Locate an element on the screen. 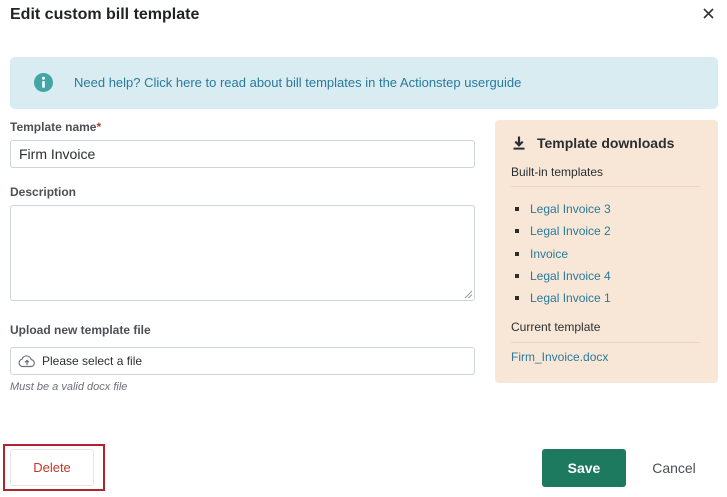 The image size is (727, 497). close-button is located at coordinates (708, 13).